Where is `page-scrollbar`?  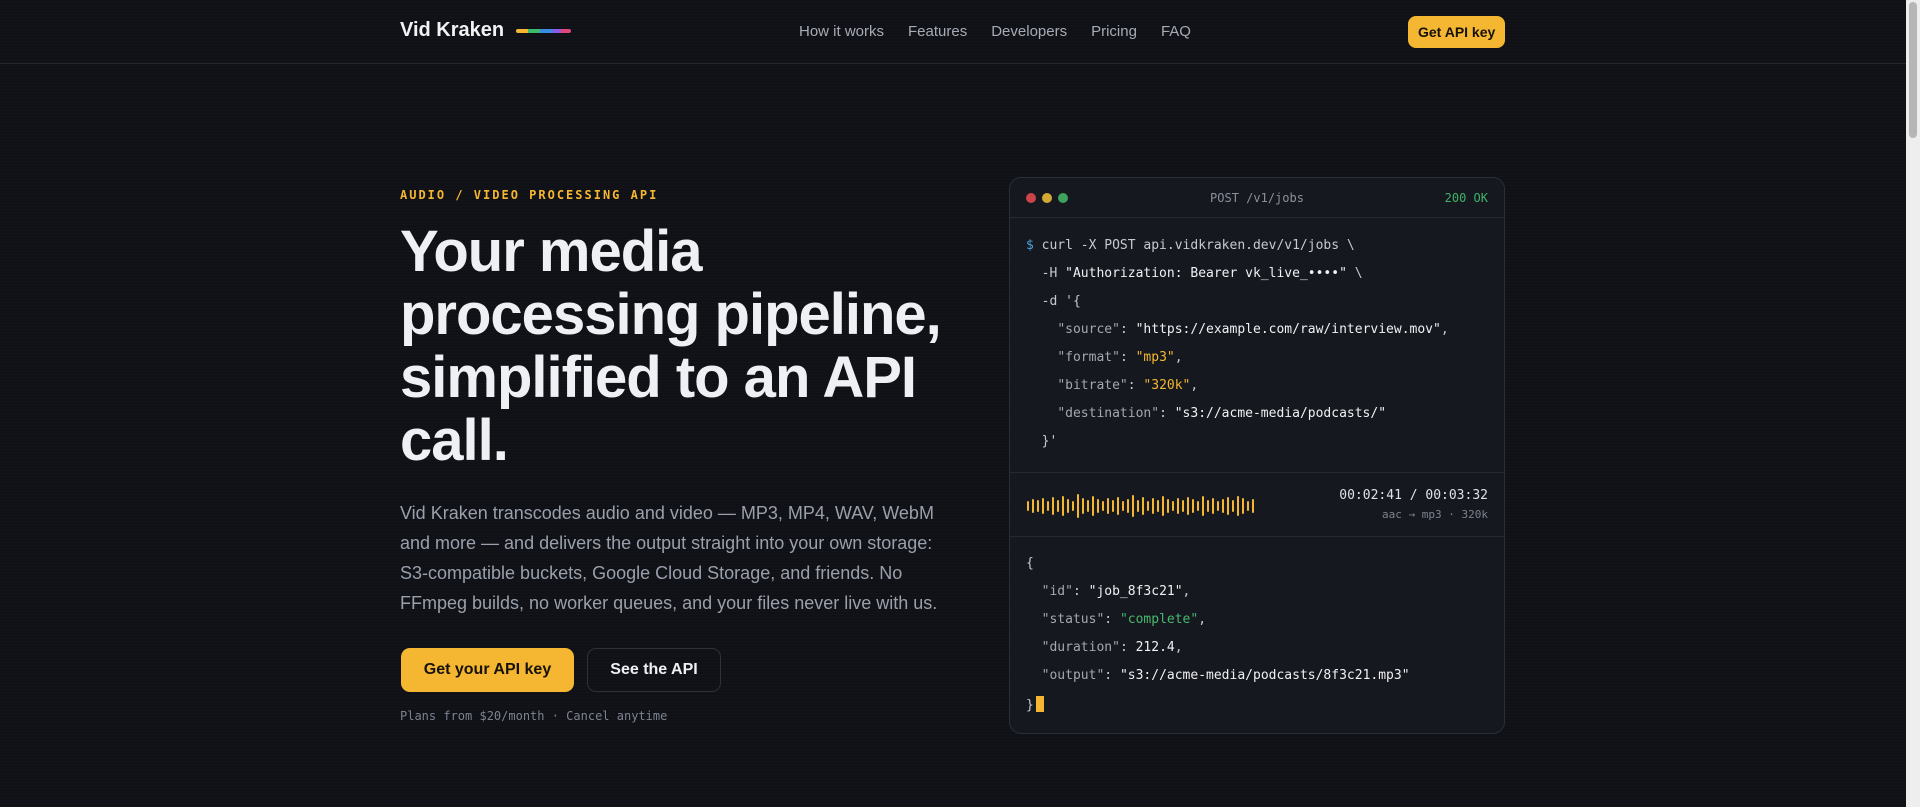
page-scrollbar is located at coordinates (1913, 403).